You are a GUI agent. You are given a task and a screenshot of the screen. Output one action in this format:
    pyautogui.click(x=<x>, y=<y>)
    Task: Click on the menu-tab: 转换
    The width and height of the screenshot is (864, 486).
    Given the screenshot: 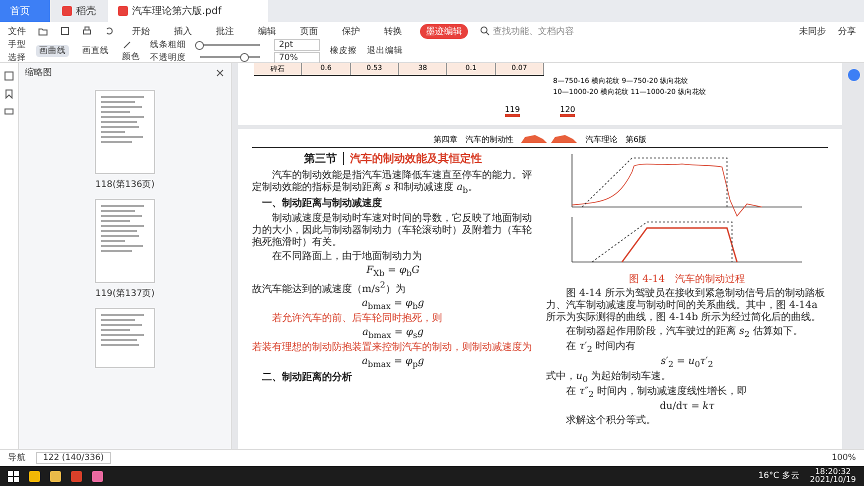 What is the action you would take?
    pyautogui.click(x=393, y=31)
    